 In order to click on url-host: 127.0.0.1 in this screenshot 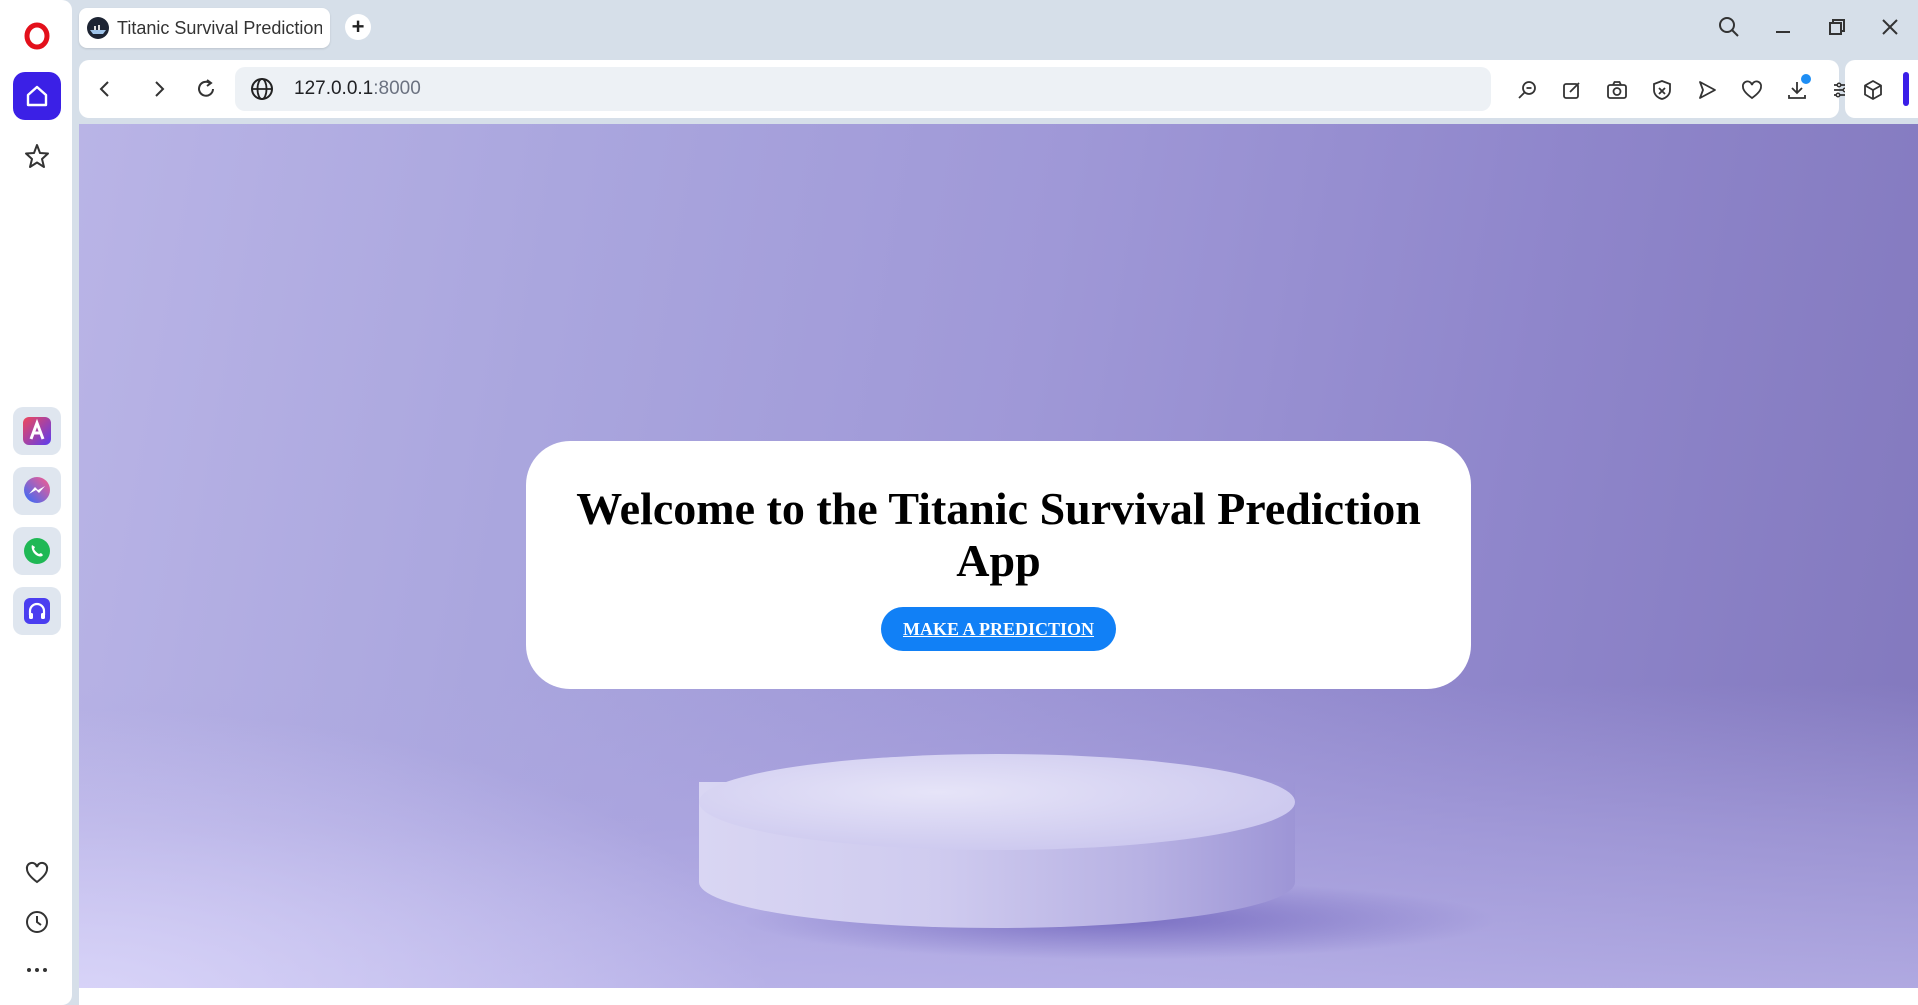, I will do `click(334, 88)`.